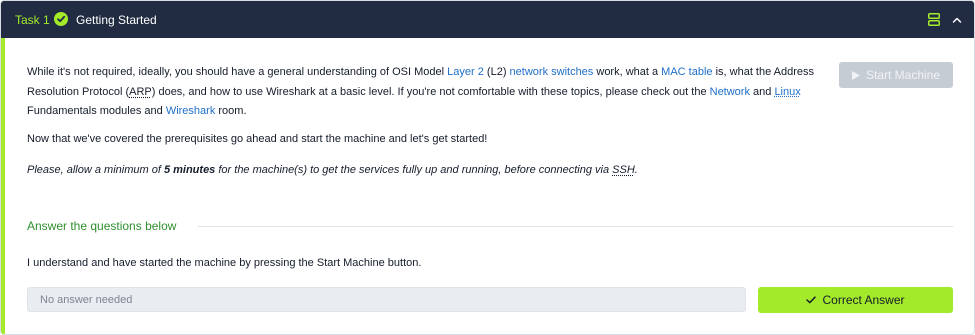 The image size is (975, 335). What do you see at coordinates (116, 20) in the screenshot?
I see `task-title: Getting Started` at bounding box center [116, 20].